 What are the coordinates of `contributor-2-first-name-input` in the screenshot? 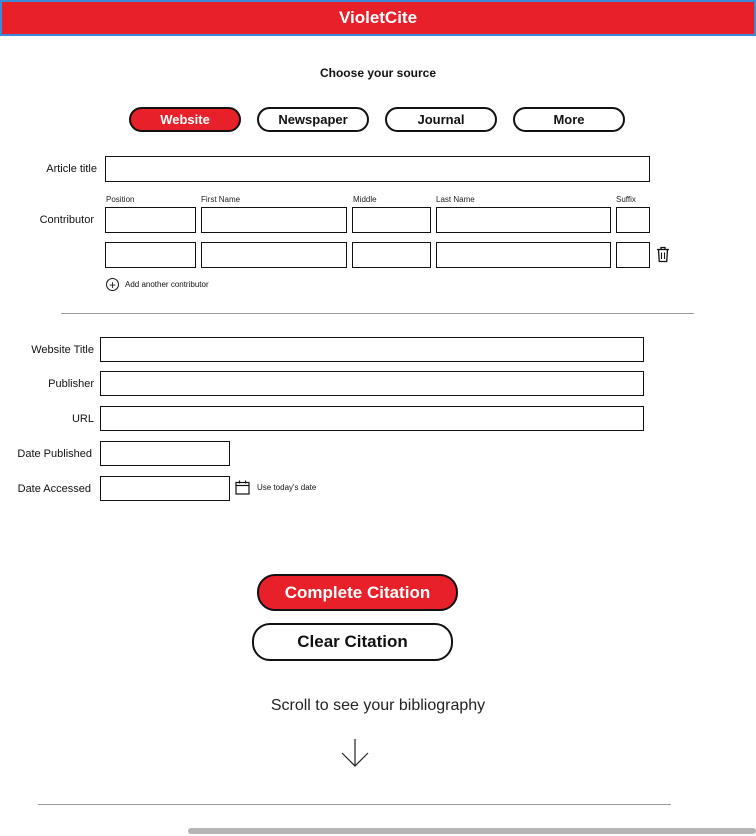 It's located at (274, 255).